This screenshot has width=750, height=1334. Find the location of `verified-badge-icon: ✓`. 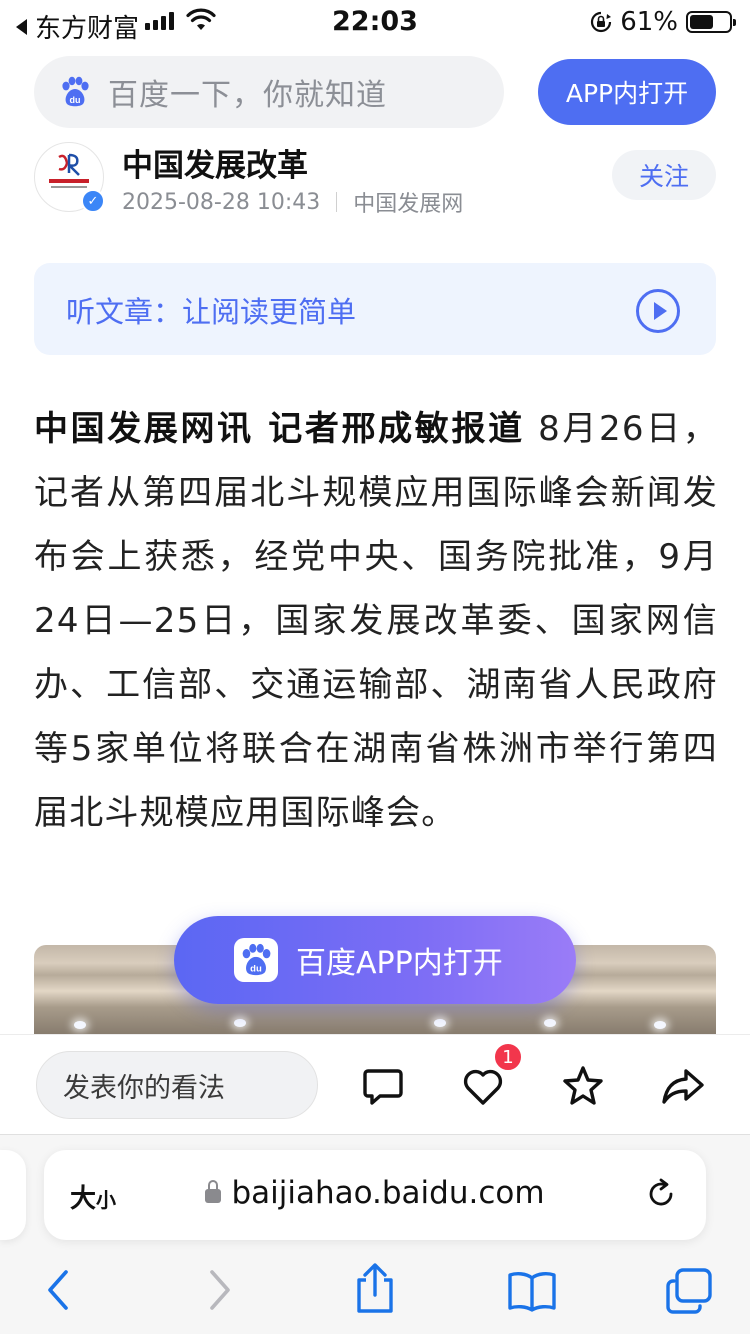

verified-badge-icon: ✓ is located at coordinates (93, 201).